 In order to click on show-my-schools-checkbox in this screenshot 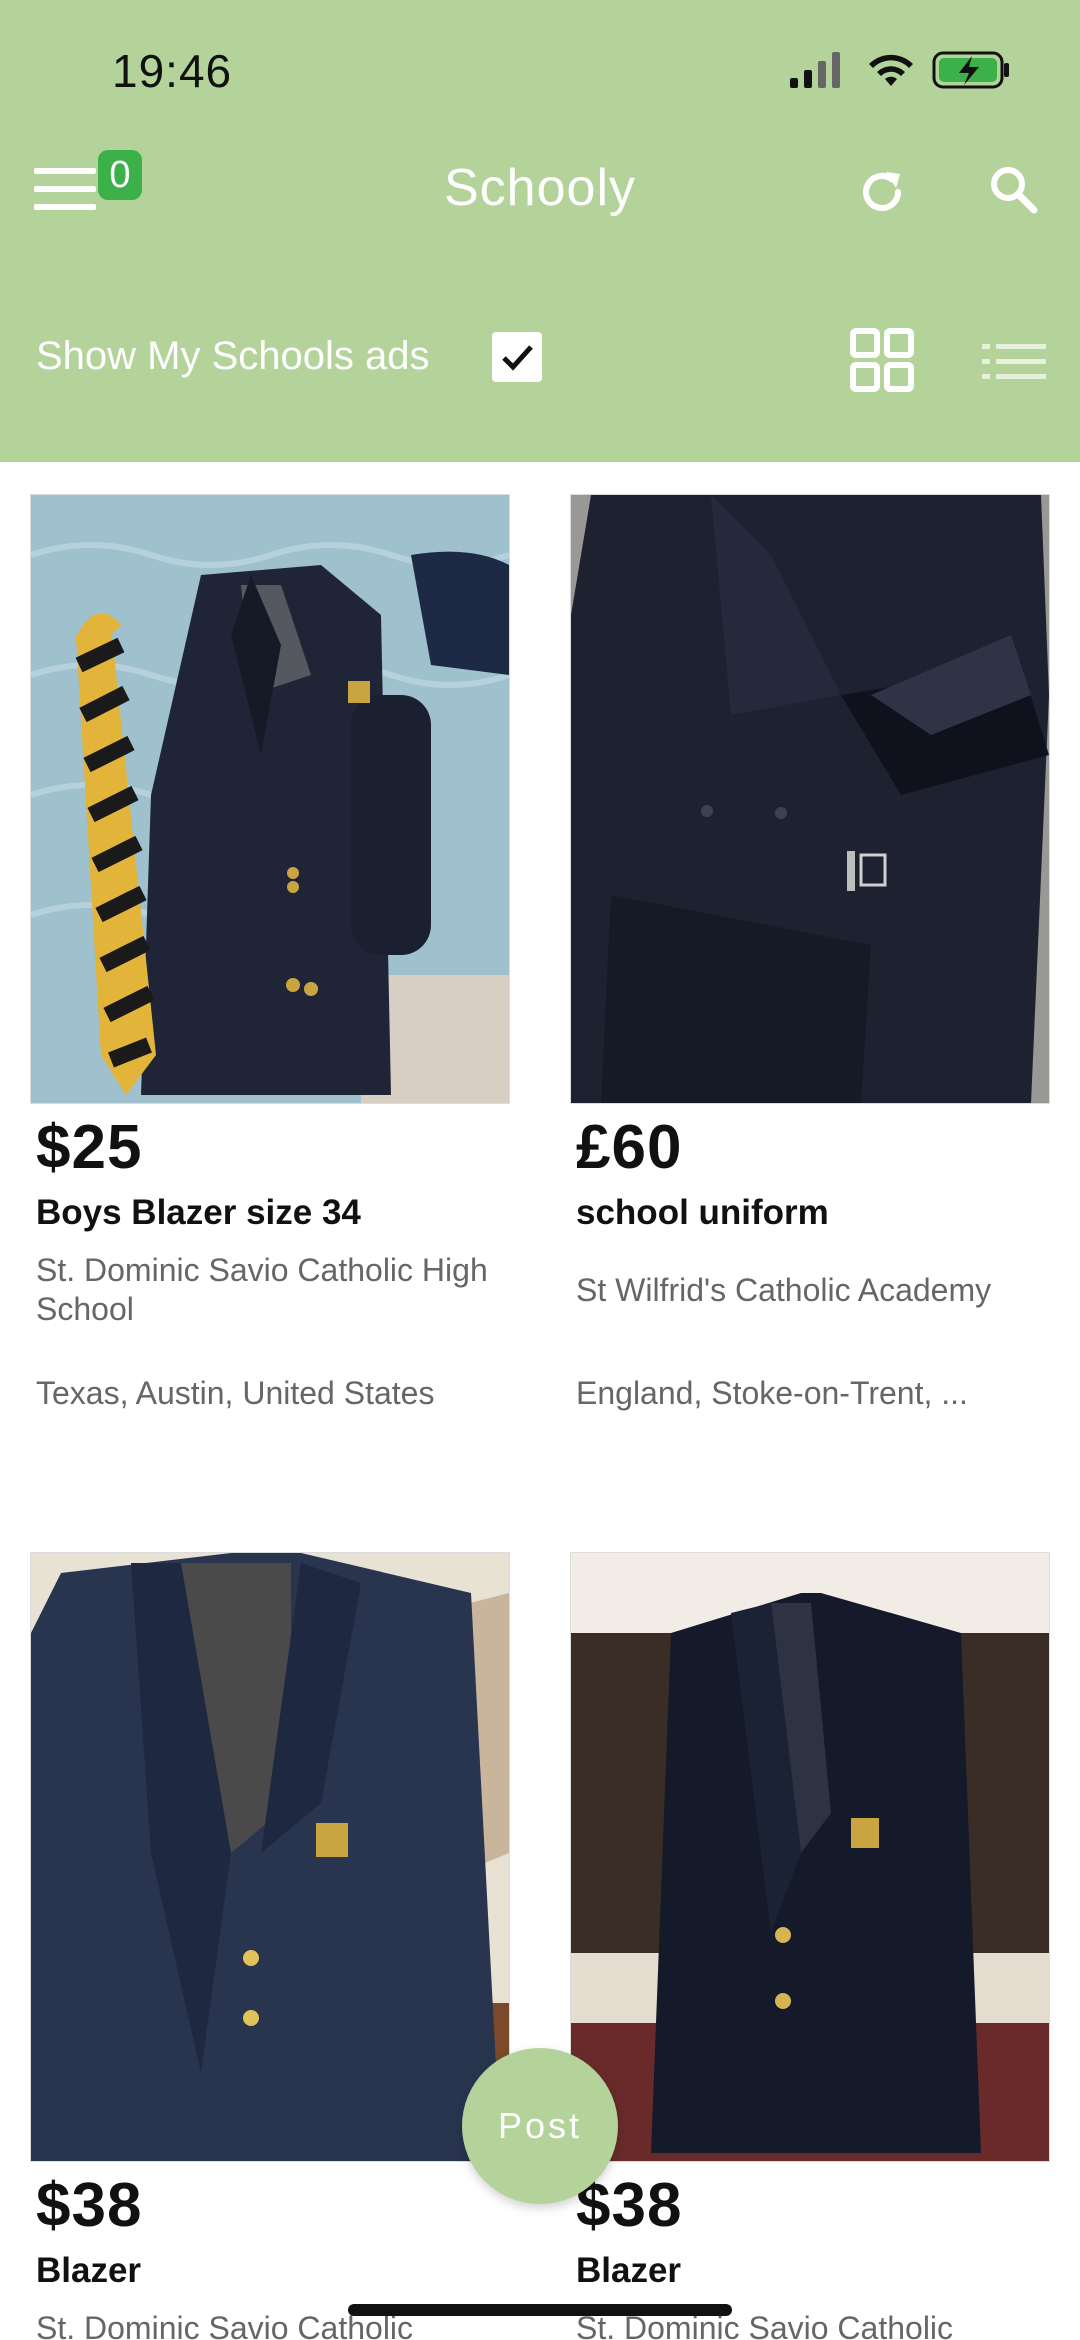, I will do `click(517, 357)`.